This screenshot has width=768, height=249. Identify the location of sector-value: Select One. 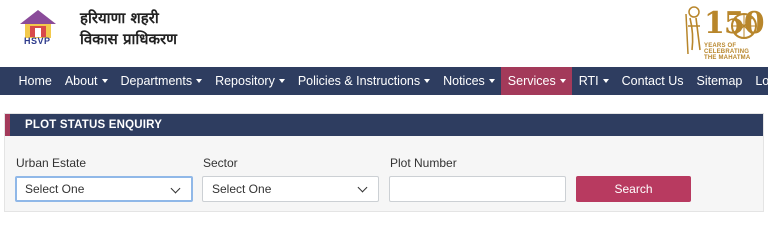
(242, 189).